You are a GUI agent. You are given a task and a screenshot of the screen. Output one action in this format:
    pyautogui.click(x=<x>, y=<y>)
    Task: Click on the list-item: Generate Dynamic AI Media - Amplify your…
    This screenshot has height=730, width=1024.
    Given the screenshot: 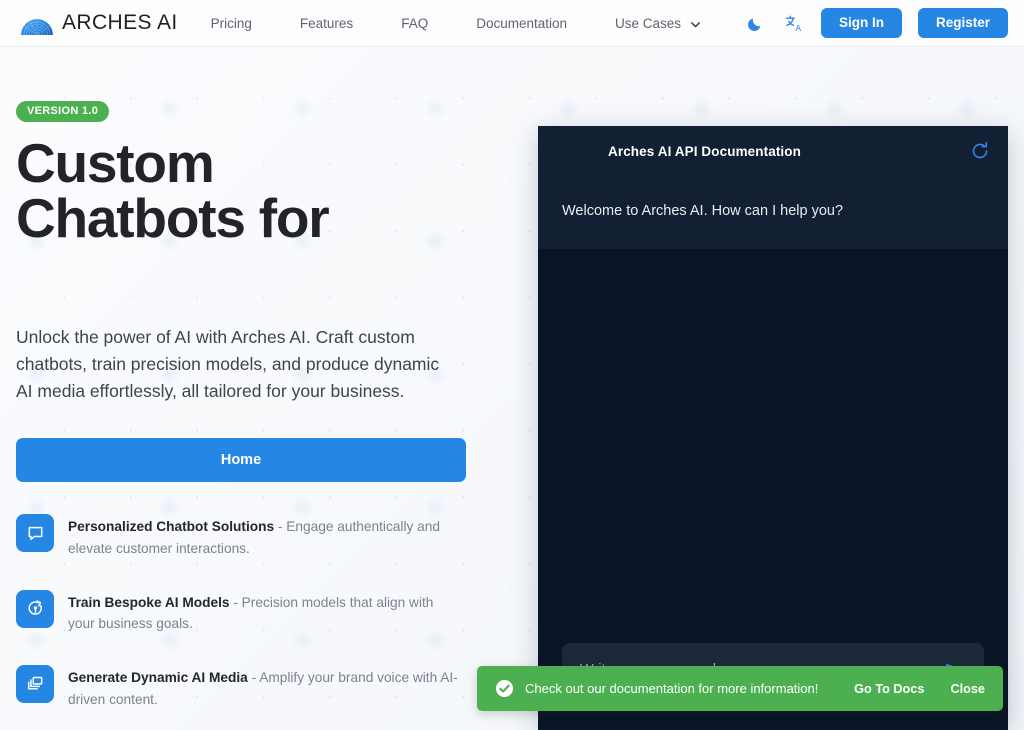 What is the action you would take?
    pyautogui.click(x=246, y=687)
    